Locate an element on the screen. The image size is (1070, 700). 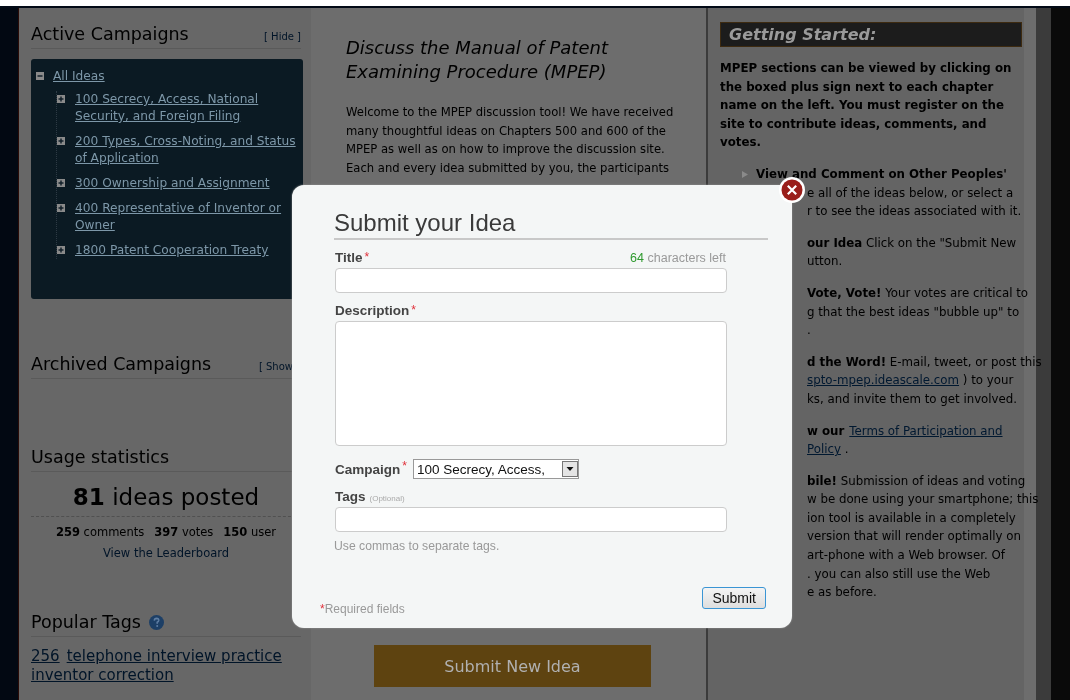
hide-link: [ Hide ] is located at coordinates (282, 36).